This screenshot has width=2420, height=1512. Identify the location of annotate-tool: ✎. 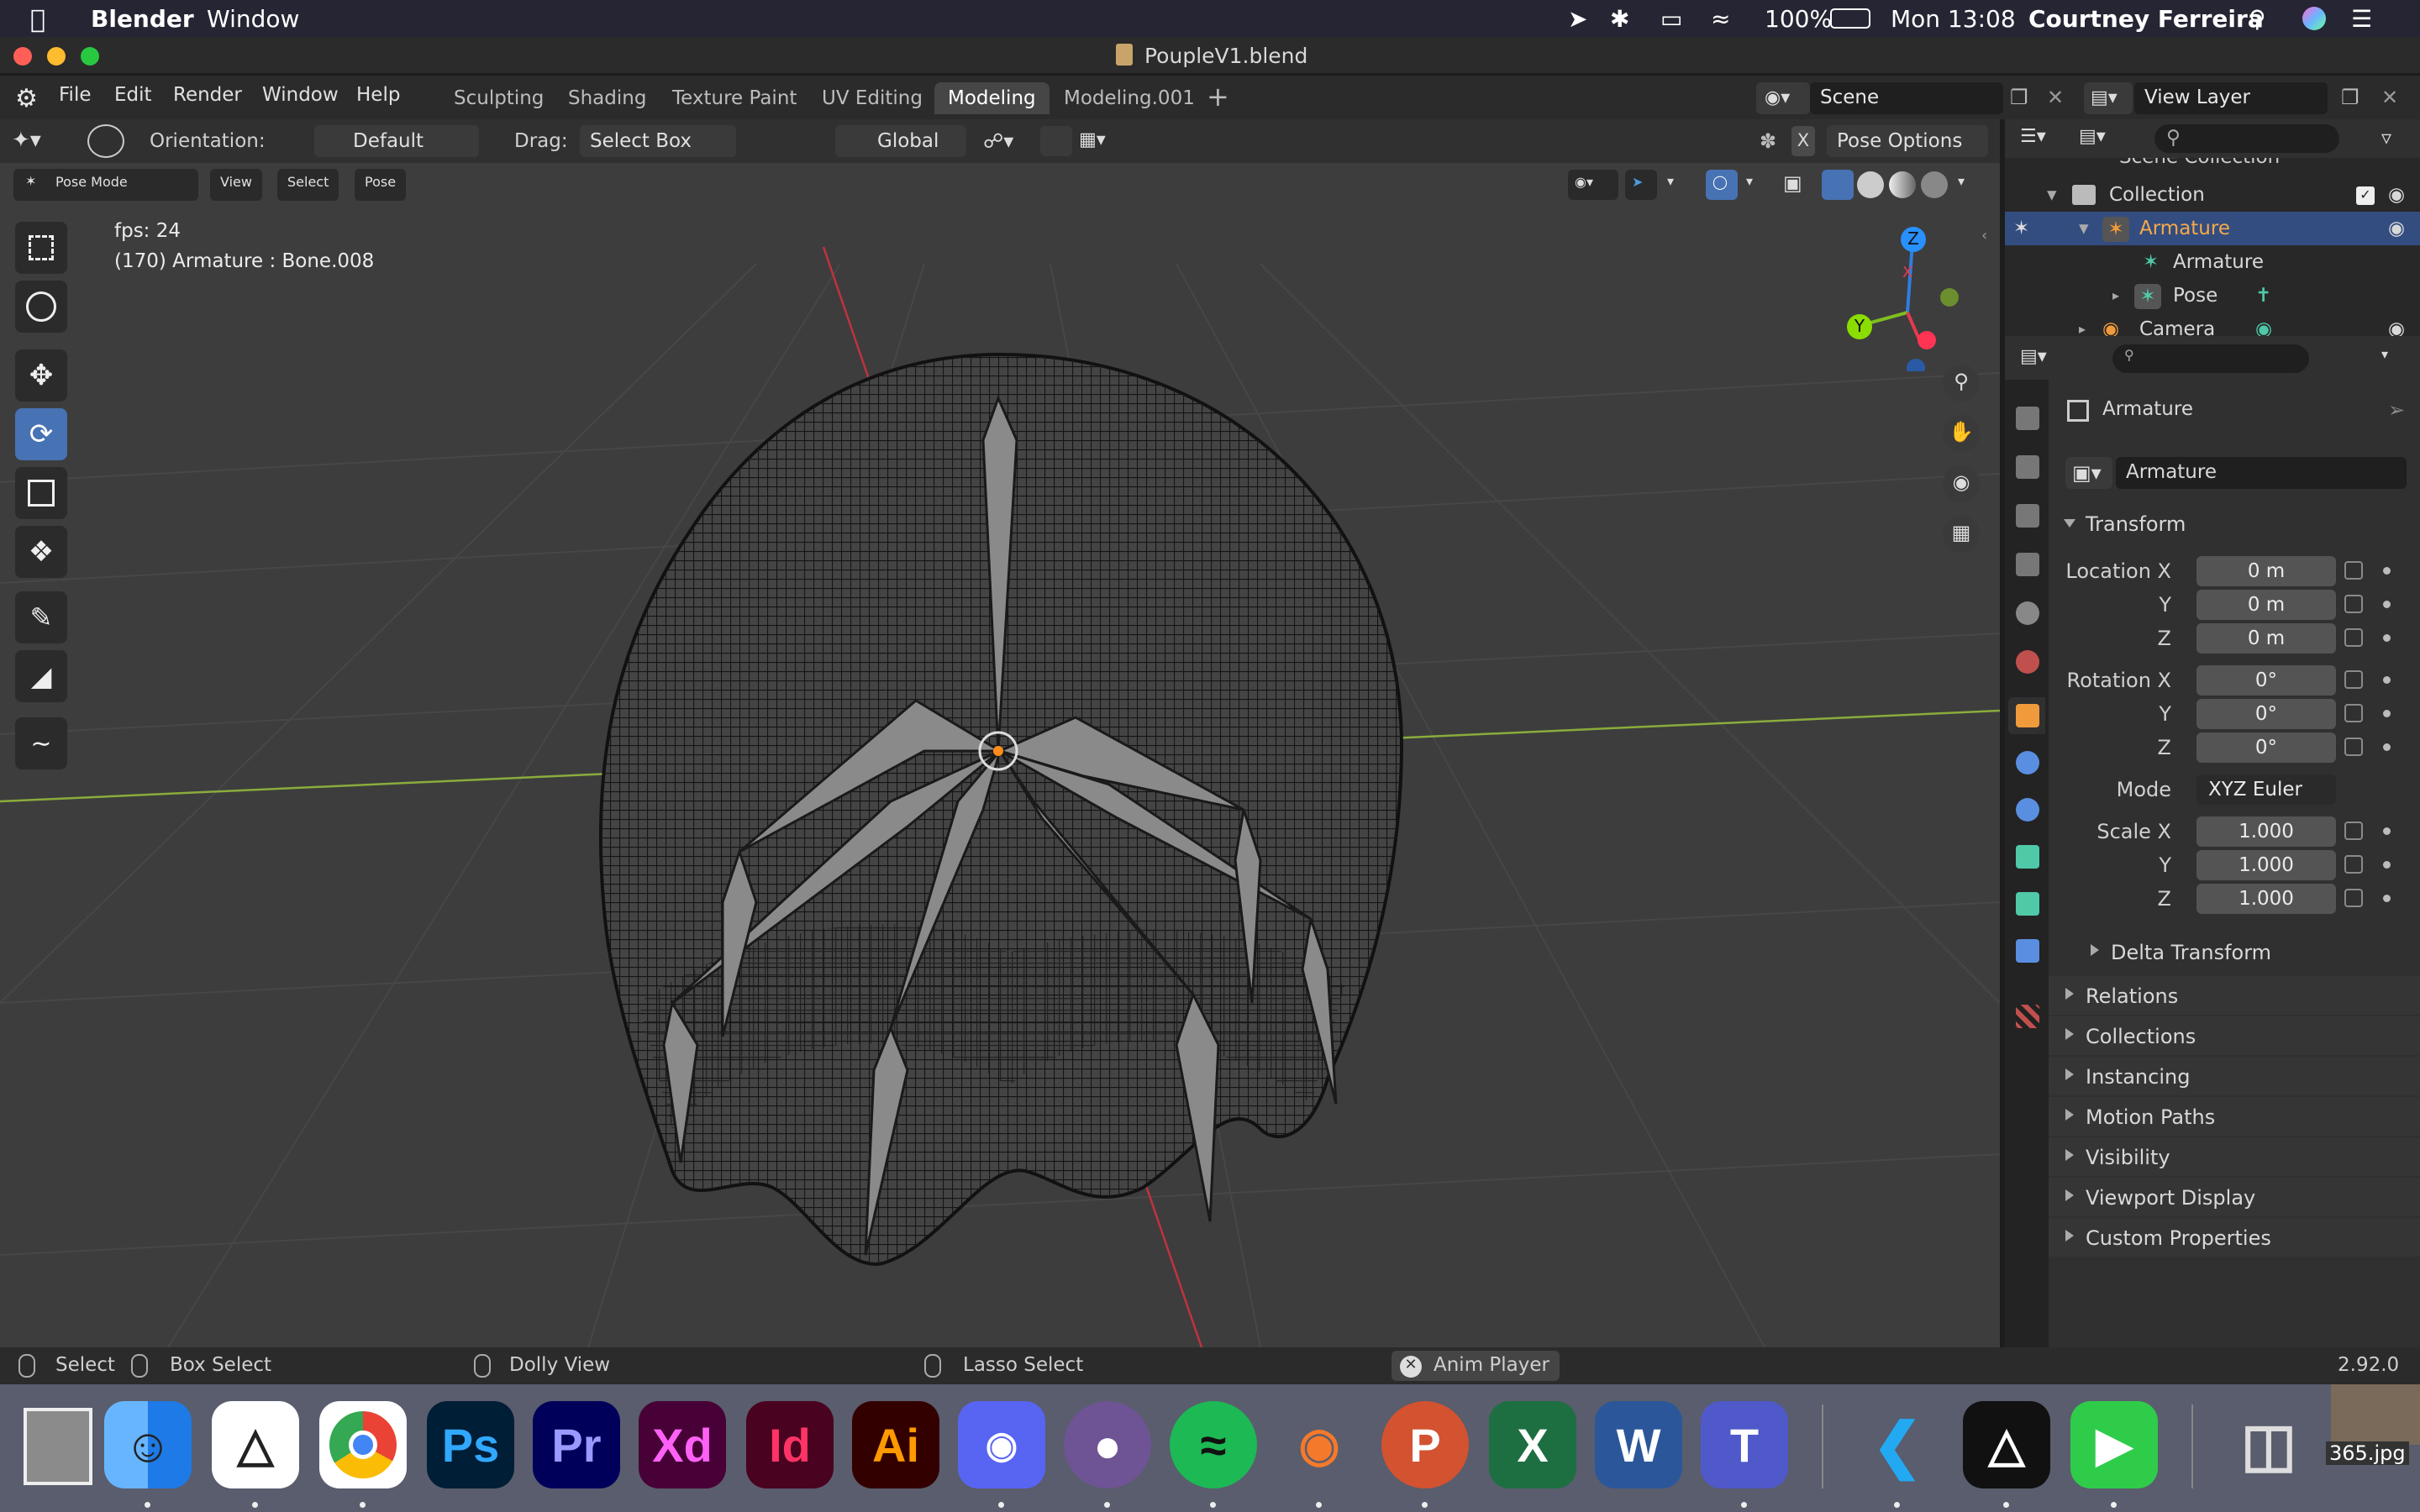
(41, 617).